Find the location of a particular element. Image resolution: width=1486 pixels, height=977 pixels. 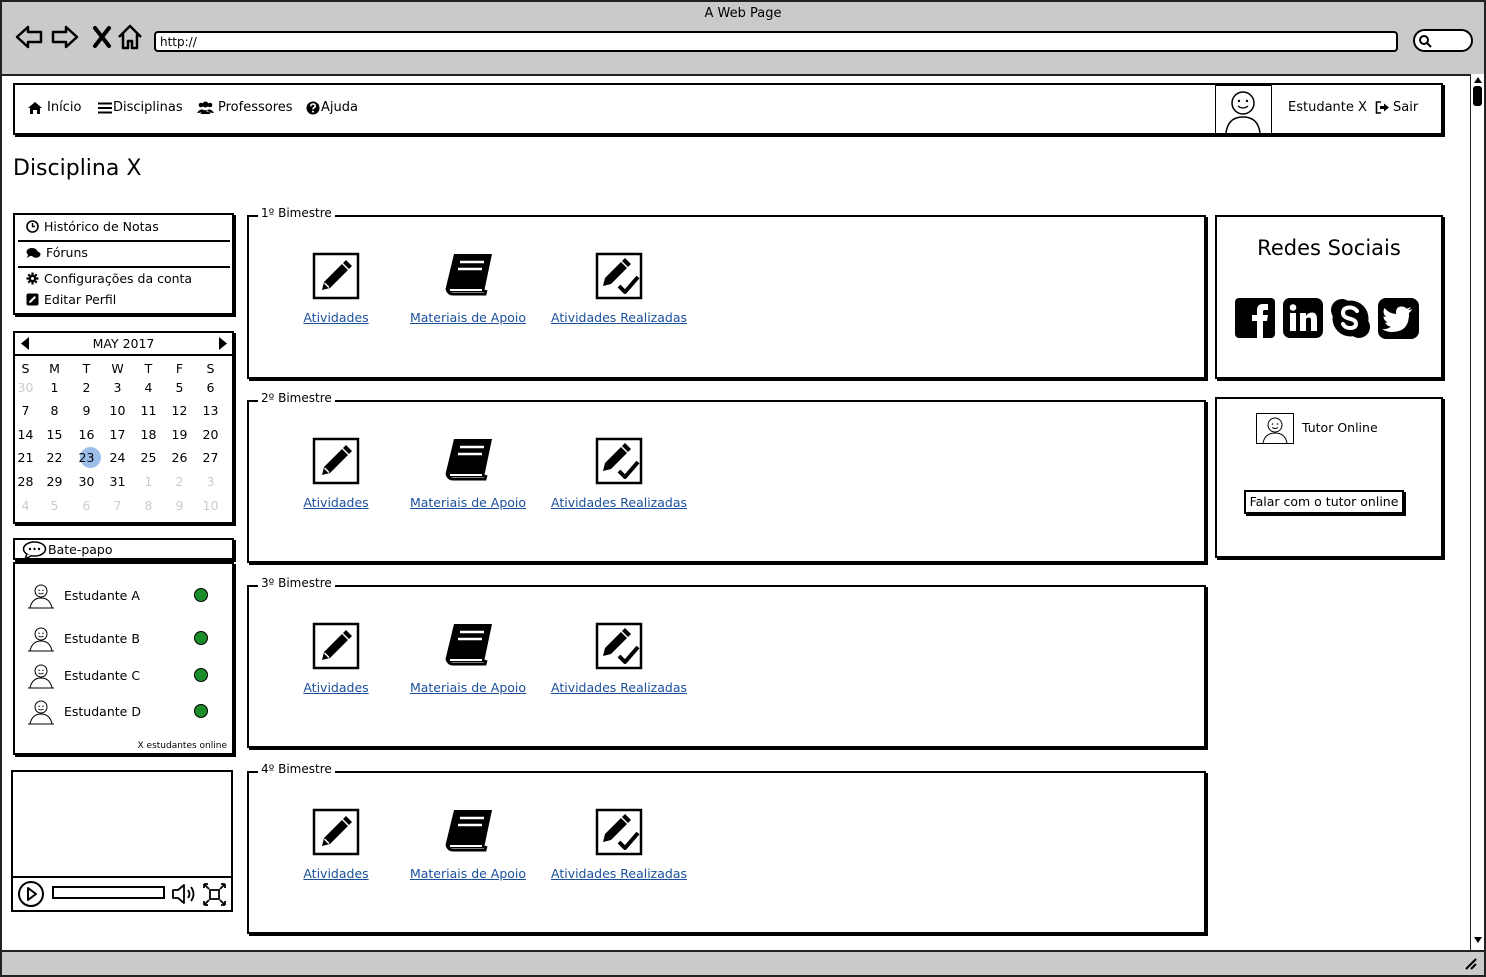

calendar-day: 16 is located at coordinates (86, 434).